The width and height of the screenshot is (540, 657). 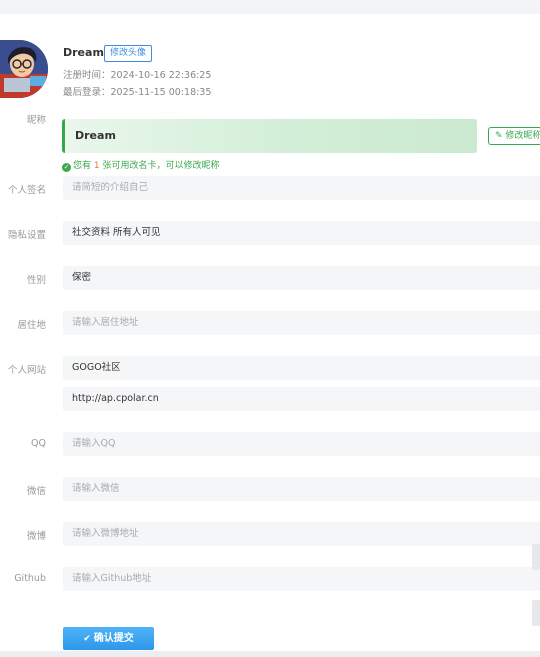 I want to click on submit-label: 确认提交, so click(x=113, y=638).